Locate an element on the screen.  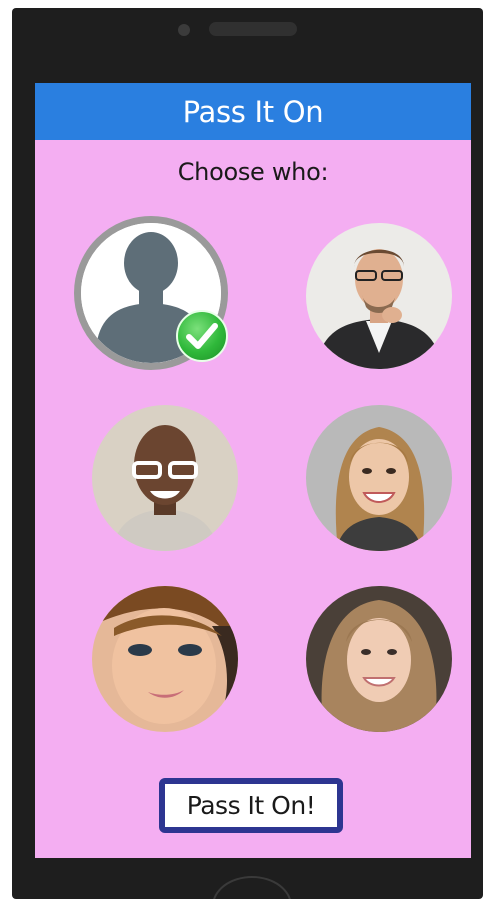
speaker-grille is located at coordinates (253, 29).